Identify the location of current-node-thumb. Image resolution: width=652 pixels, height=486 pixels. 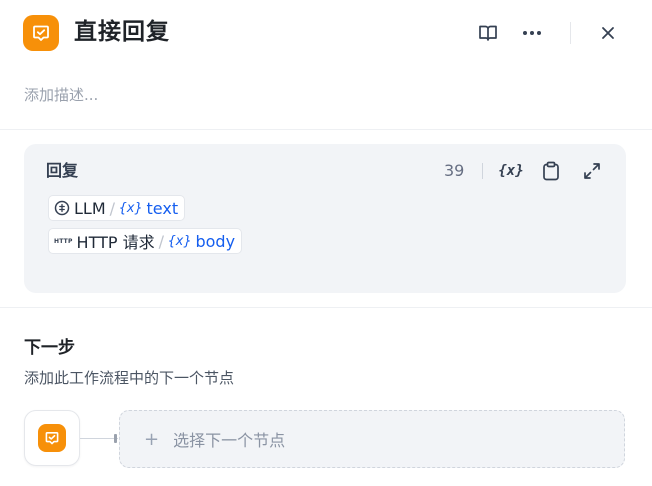
(52, 438).